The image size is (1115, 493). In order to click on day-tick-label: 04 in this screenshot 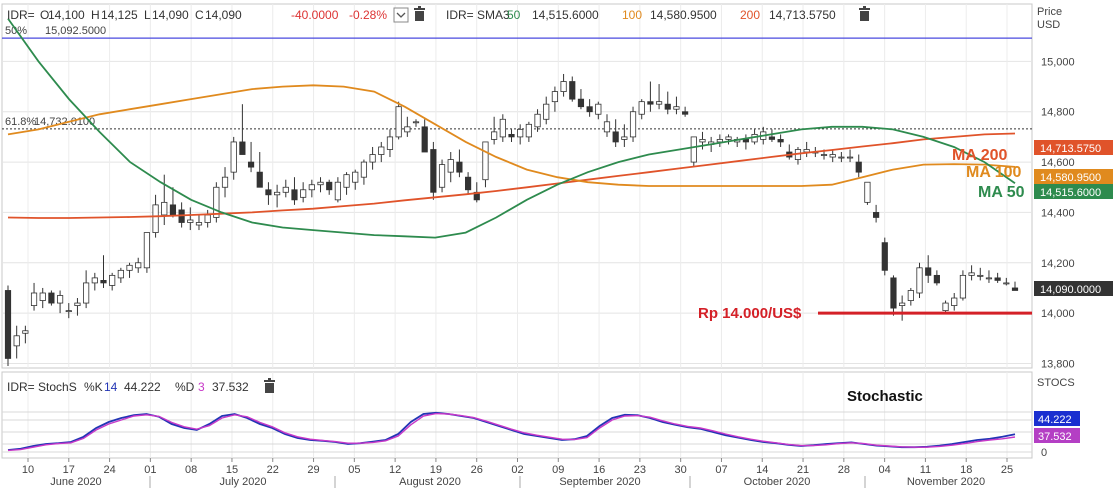, I will do `click(885, 470)`.